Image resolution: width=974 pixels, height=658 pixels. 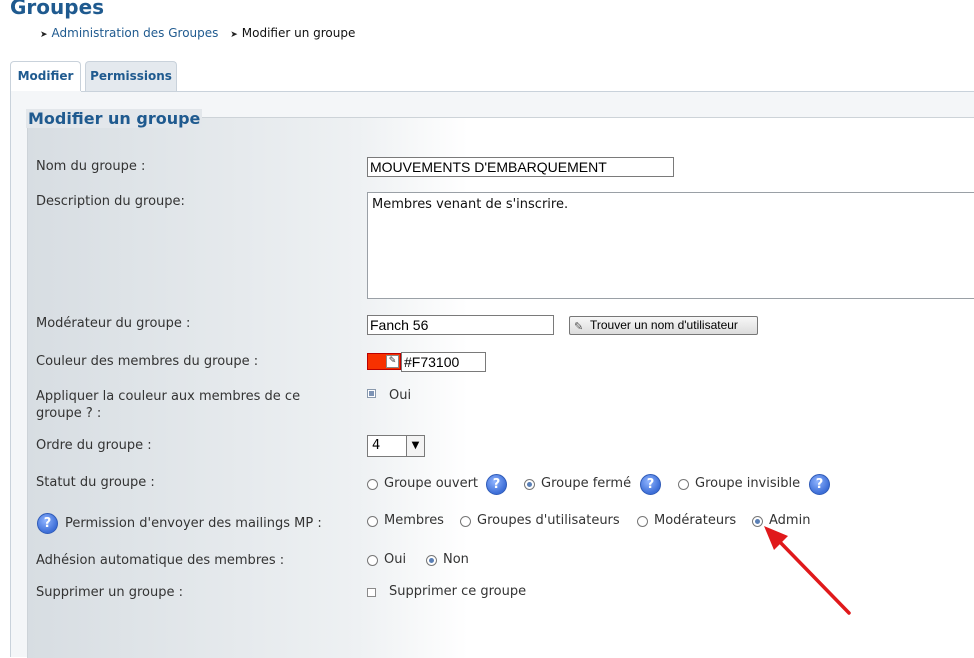 What do you see at coordinates (431, 483) in the screenshot?
I see `status-option-open-label: Groupe ouvert` at bounding box center [431, 483].